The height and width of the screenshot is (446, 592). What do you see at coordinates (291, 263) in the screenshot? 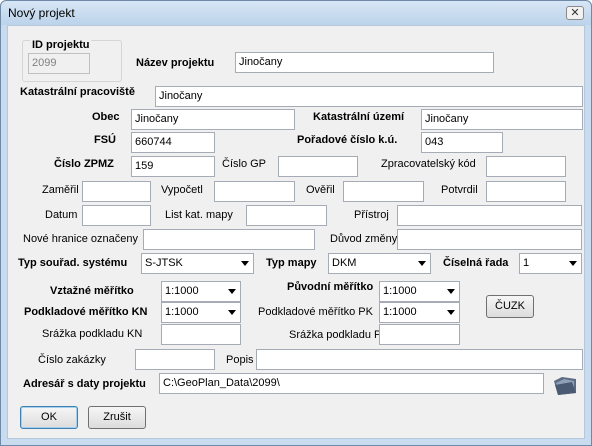
I see `typ-mapy-label: Typ mapy` at bounding box center [291, 263].